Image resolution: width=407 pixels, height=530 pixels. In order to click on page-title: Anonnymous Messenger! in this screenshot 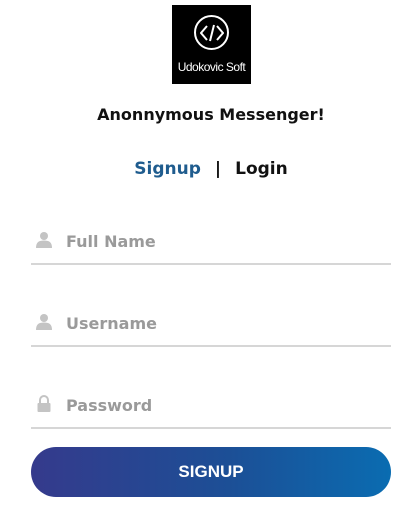, I will do `click(211, 114)`.